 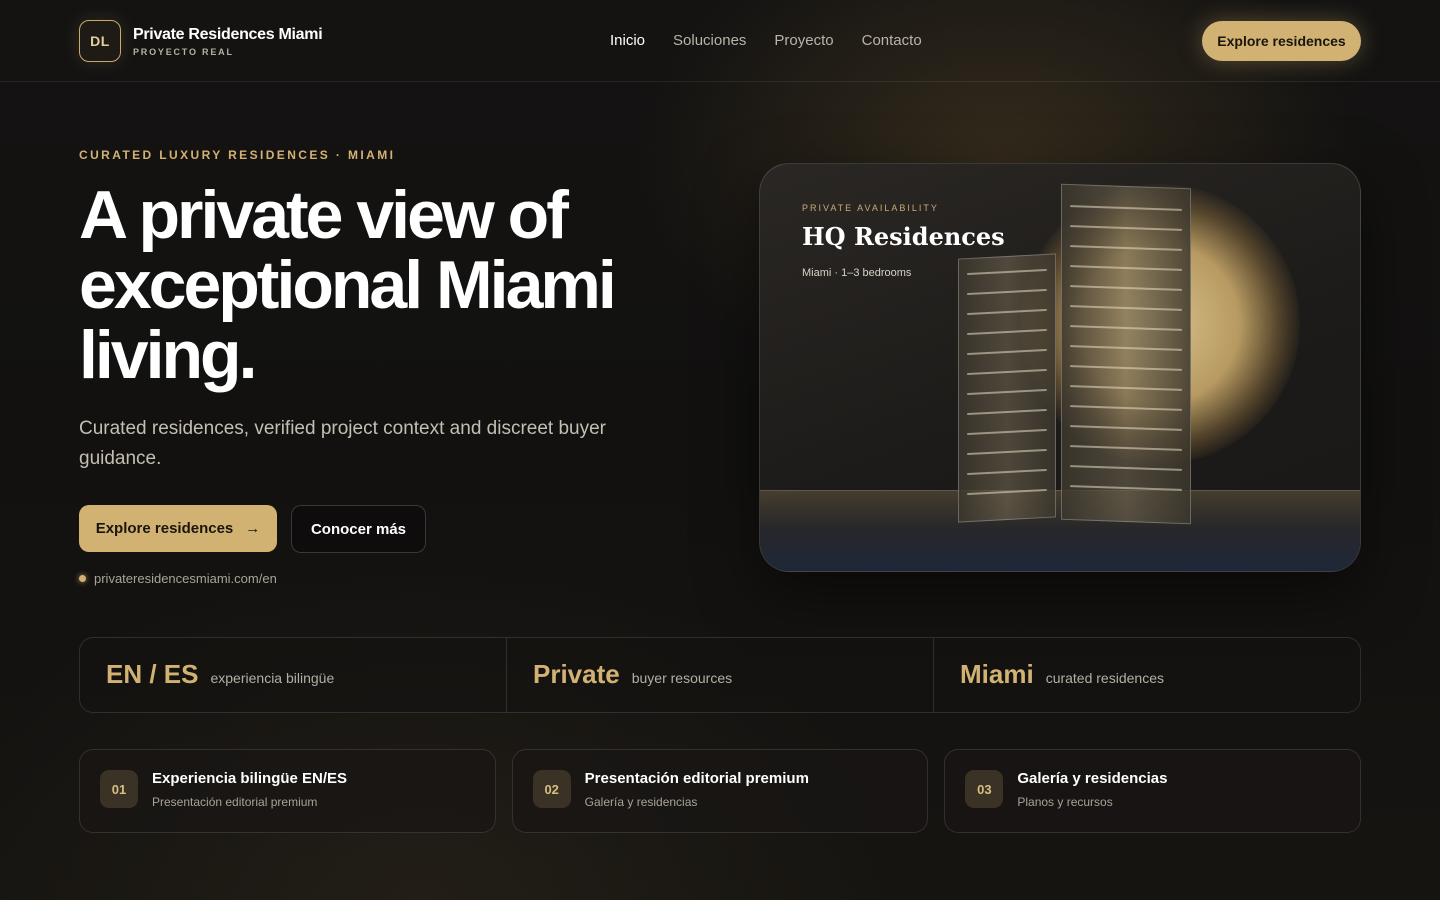 I want to click on brand-text: Private Residences Miami PROYECTO REAL, so click(x=228, y=41).